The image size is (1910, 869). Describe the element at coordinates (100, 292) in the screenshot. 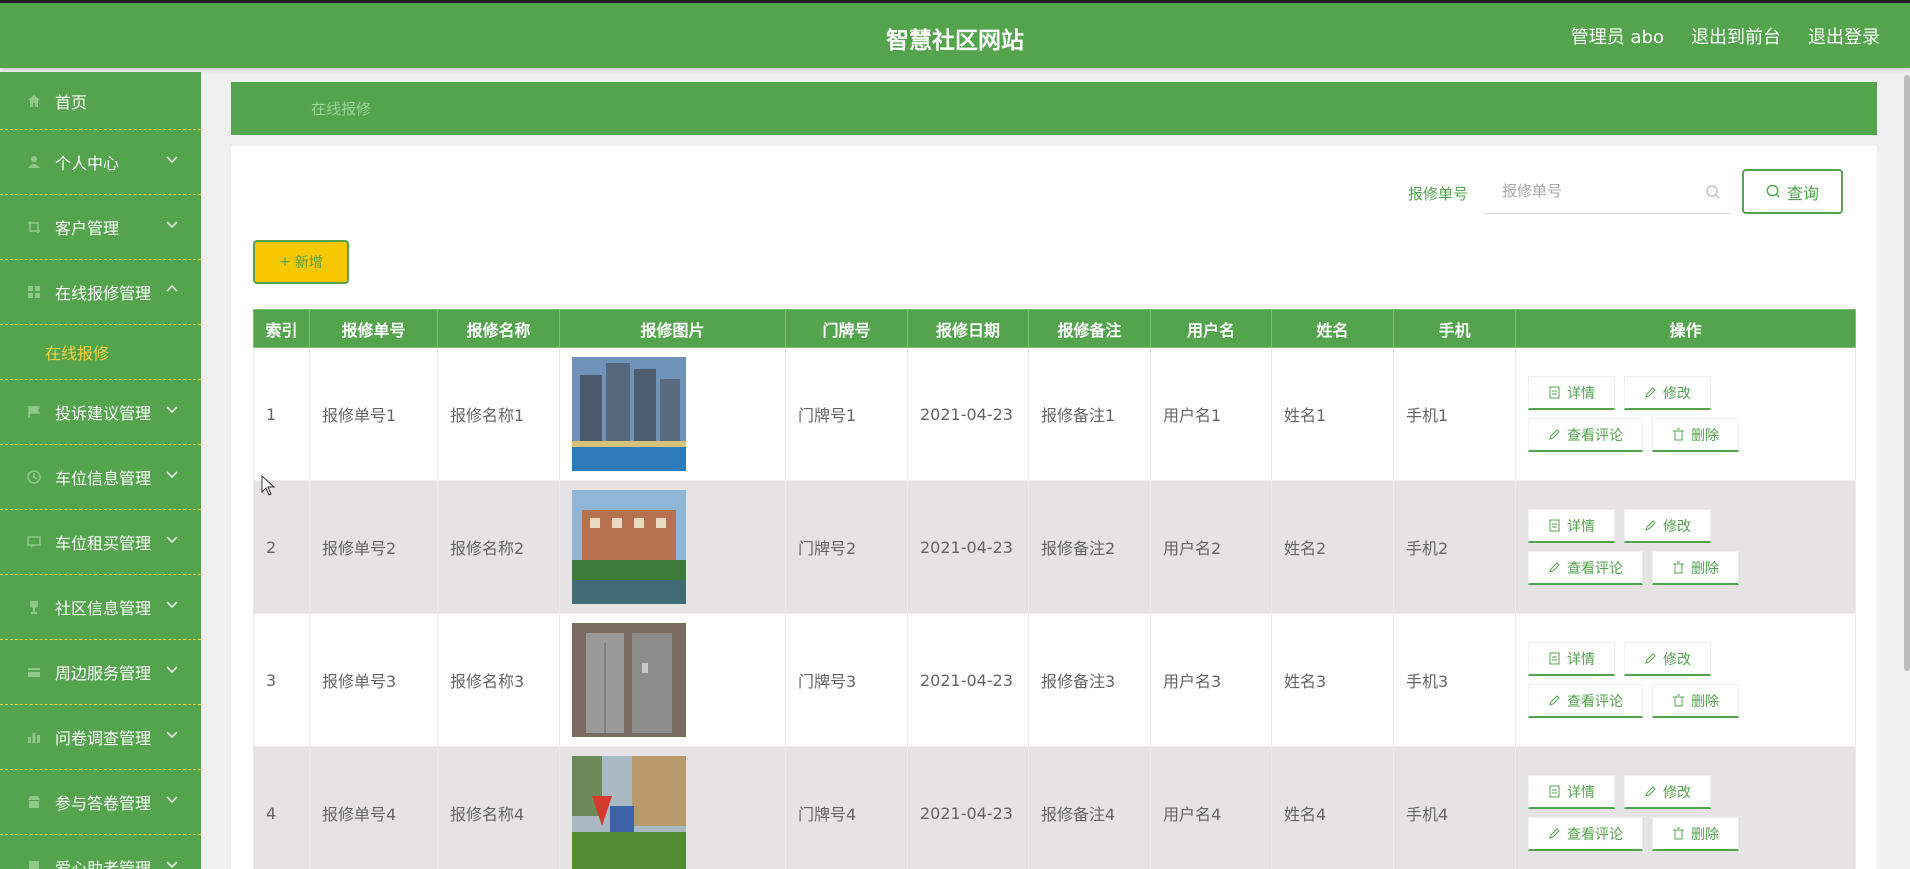

I see `sidebar-item-repair-management: 在线报修管理` at that location.